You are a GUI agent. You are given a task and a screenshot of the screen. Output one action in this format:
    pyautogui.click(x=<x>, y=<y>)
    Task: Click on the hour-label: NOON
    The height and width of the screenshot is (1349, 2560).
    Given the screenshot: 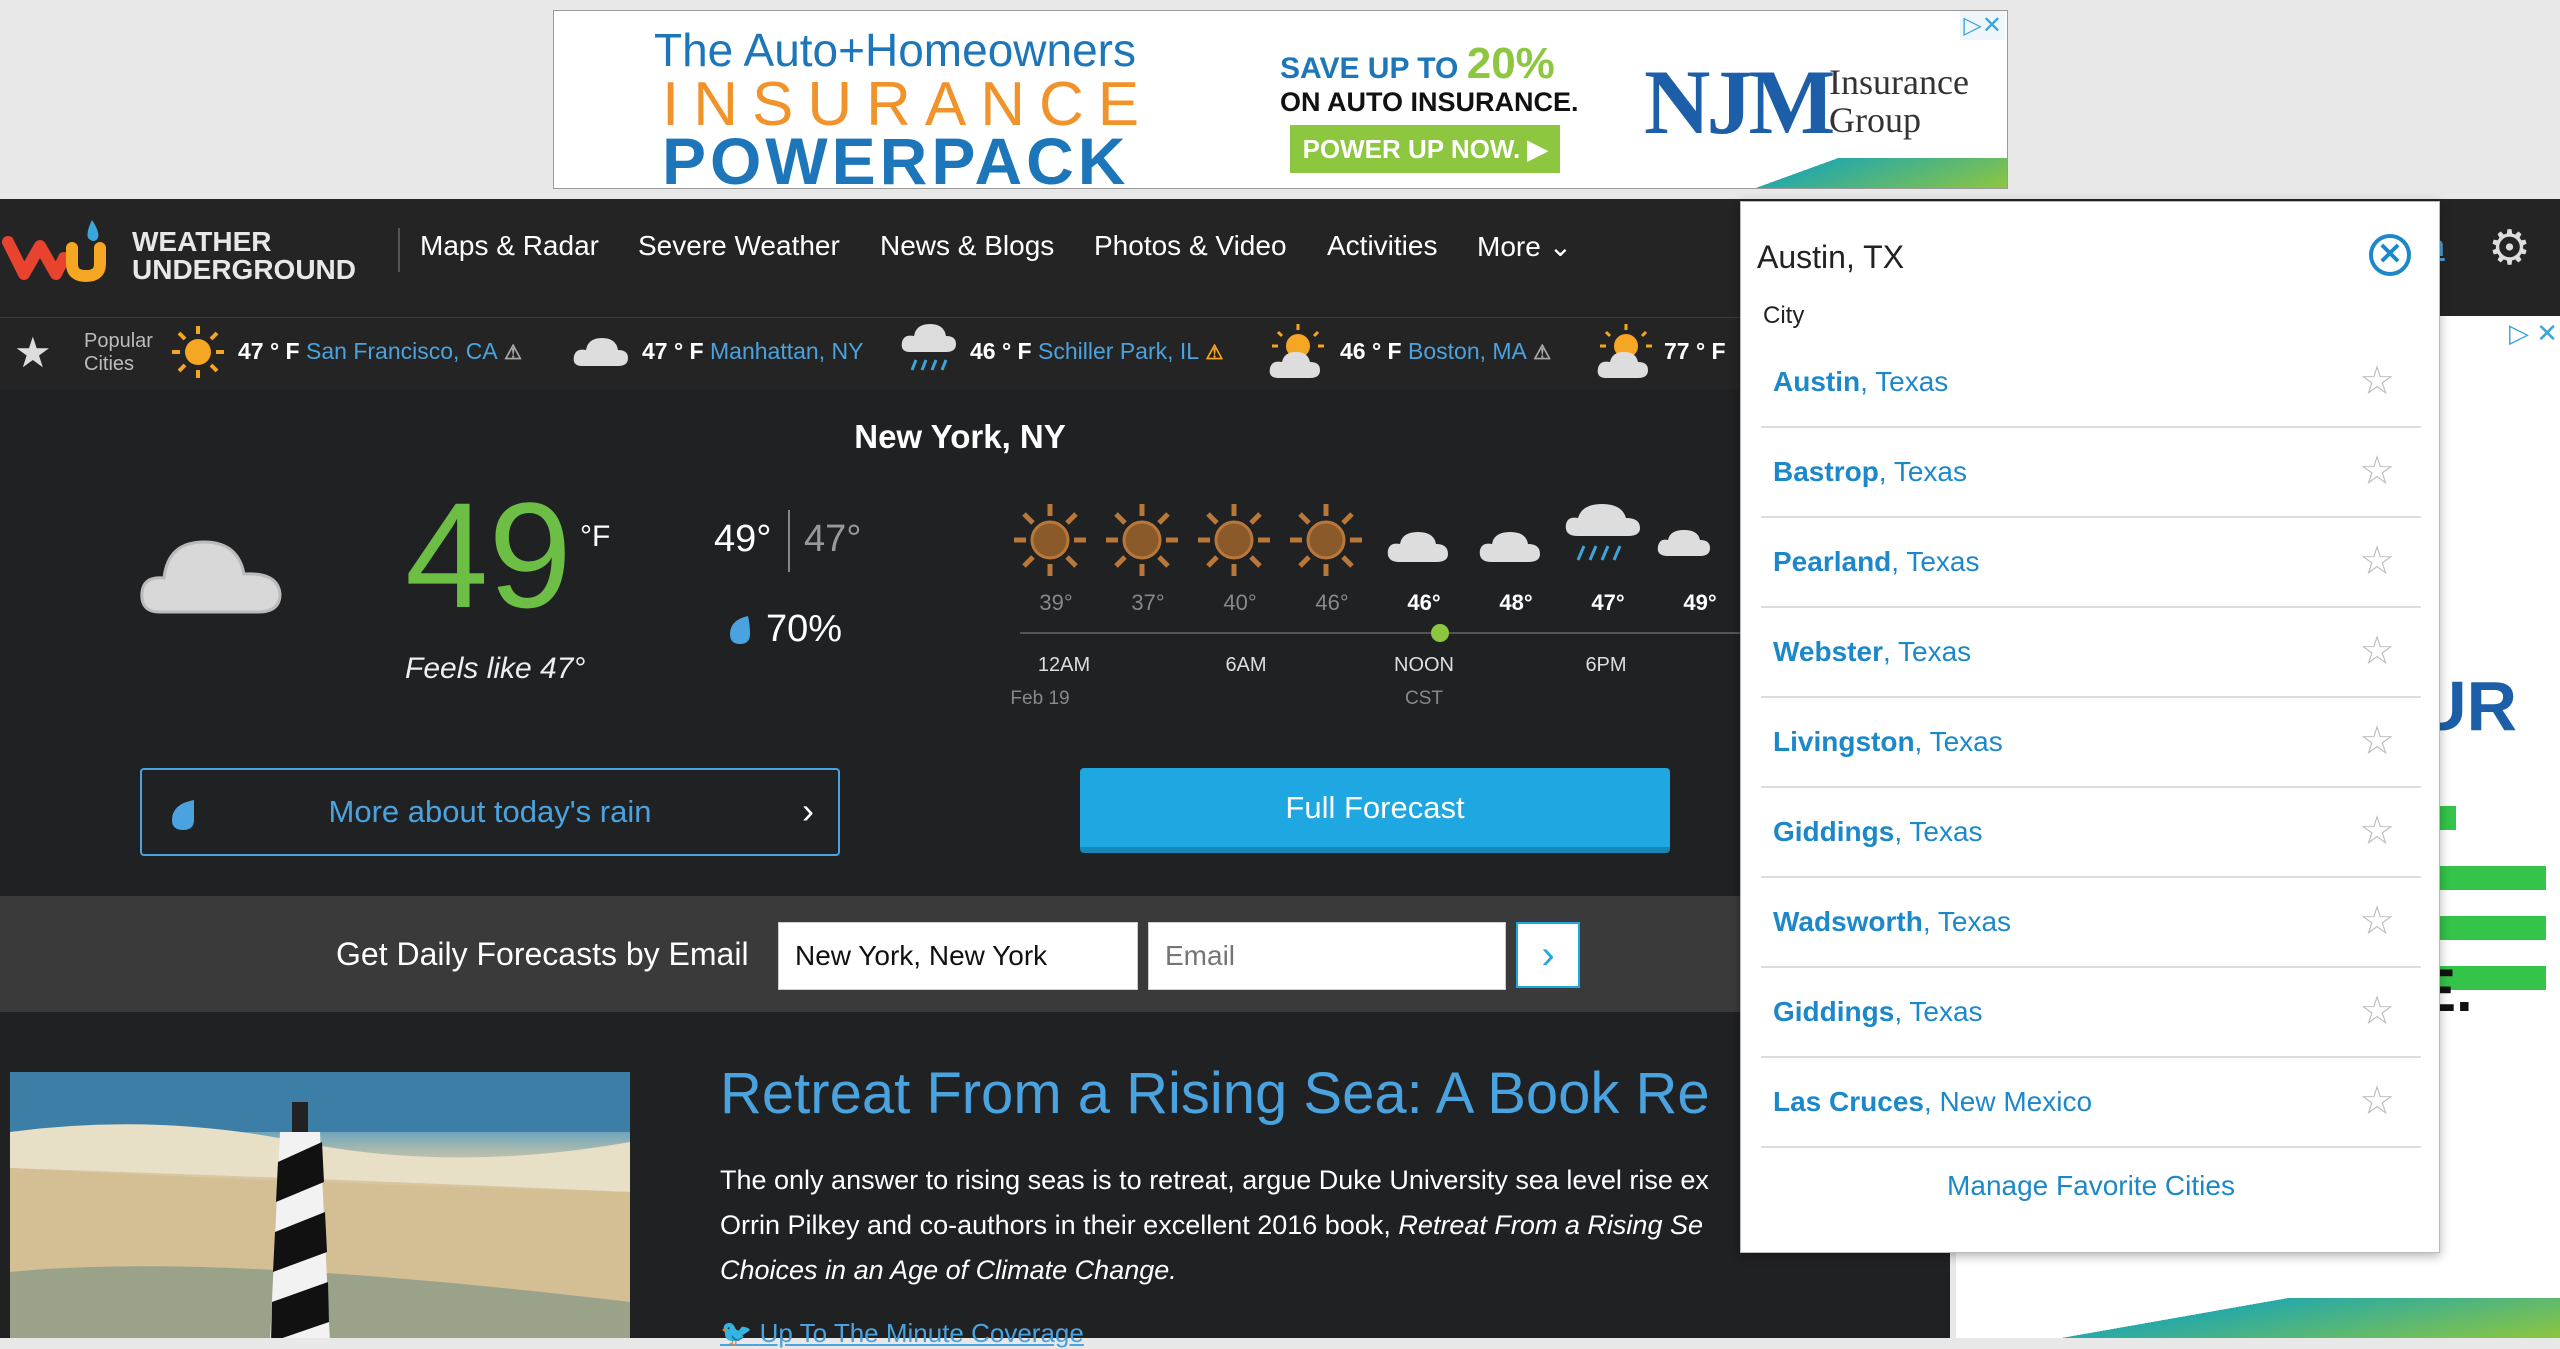 What is the action you would take?
    pyautogui.click(x=1424, y=665)
    